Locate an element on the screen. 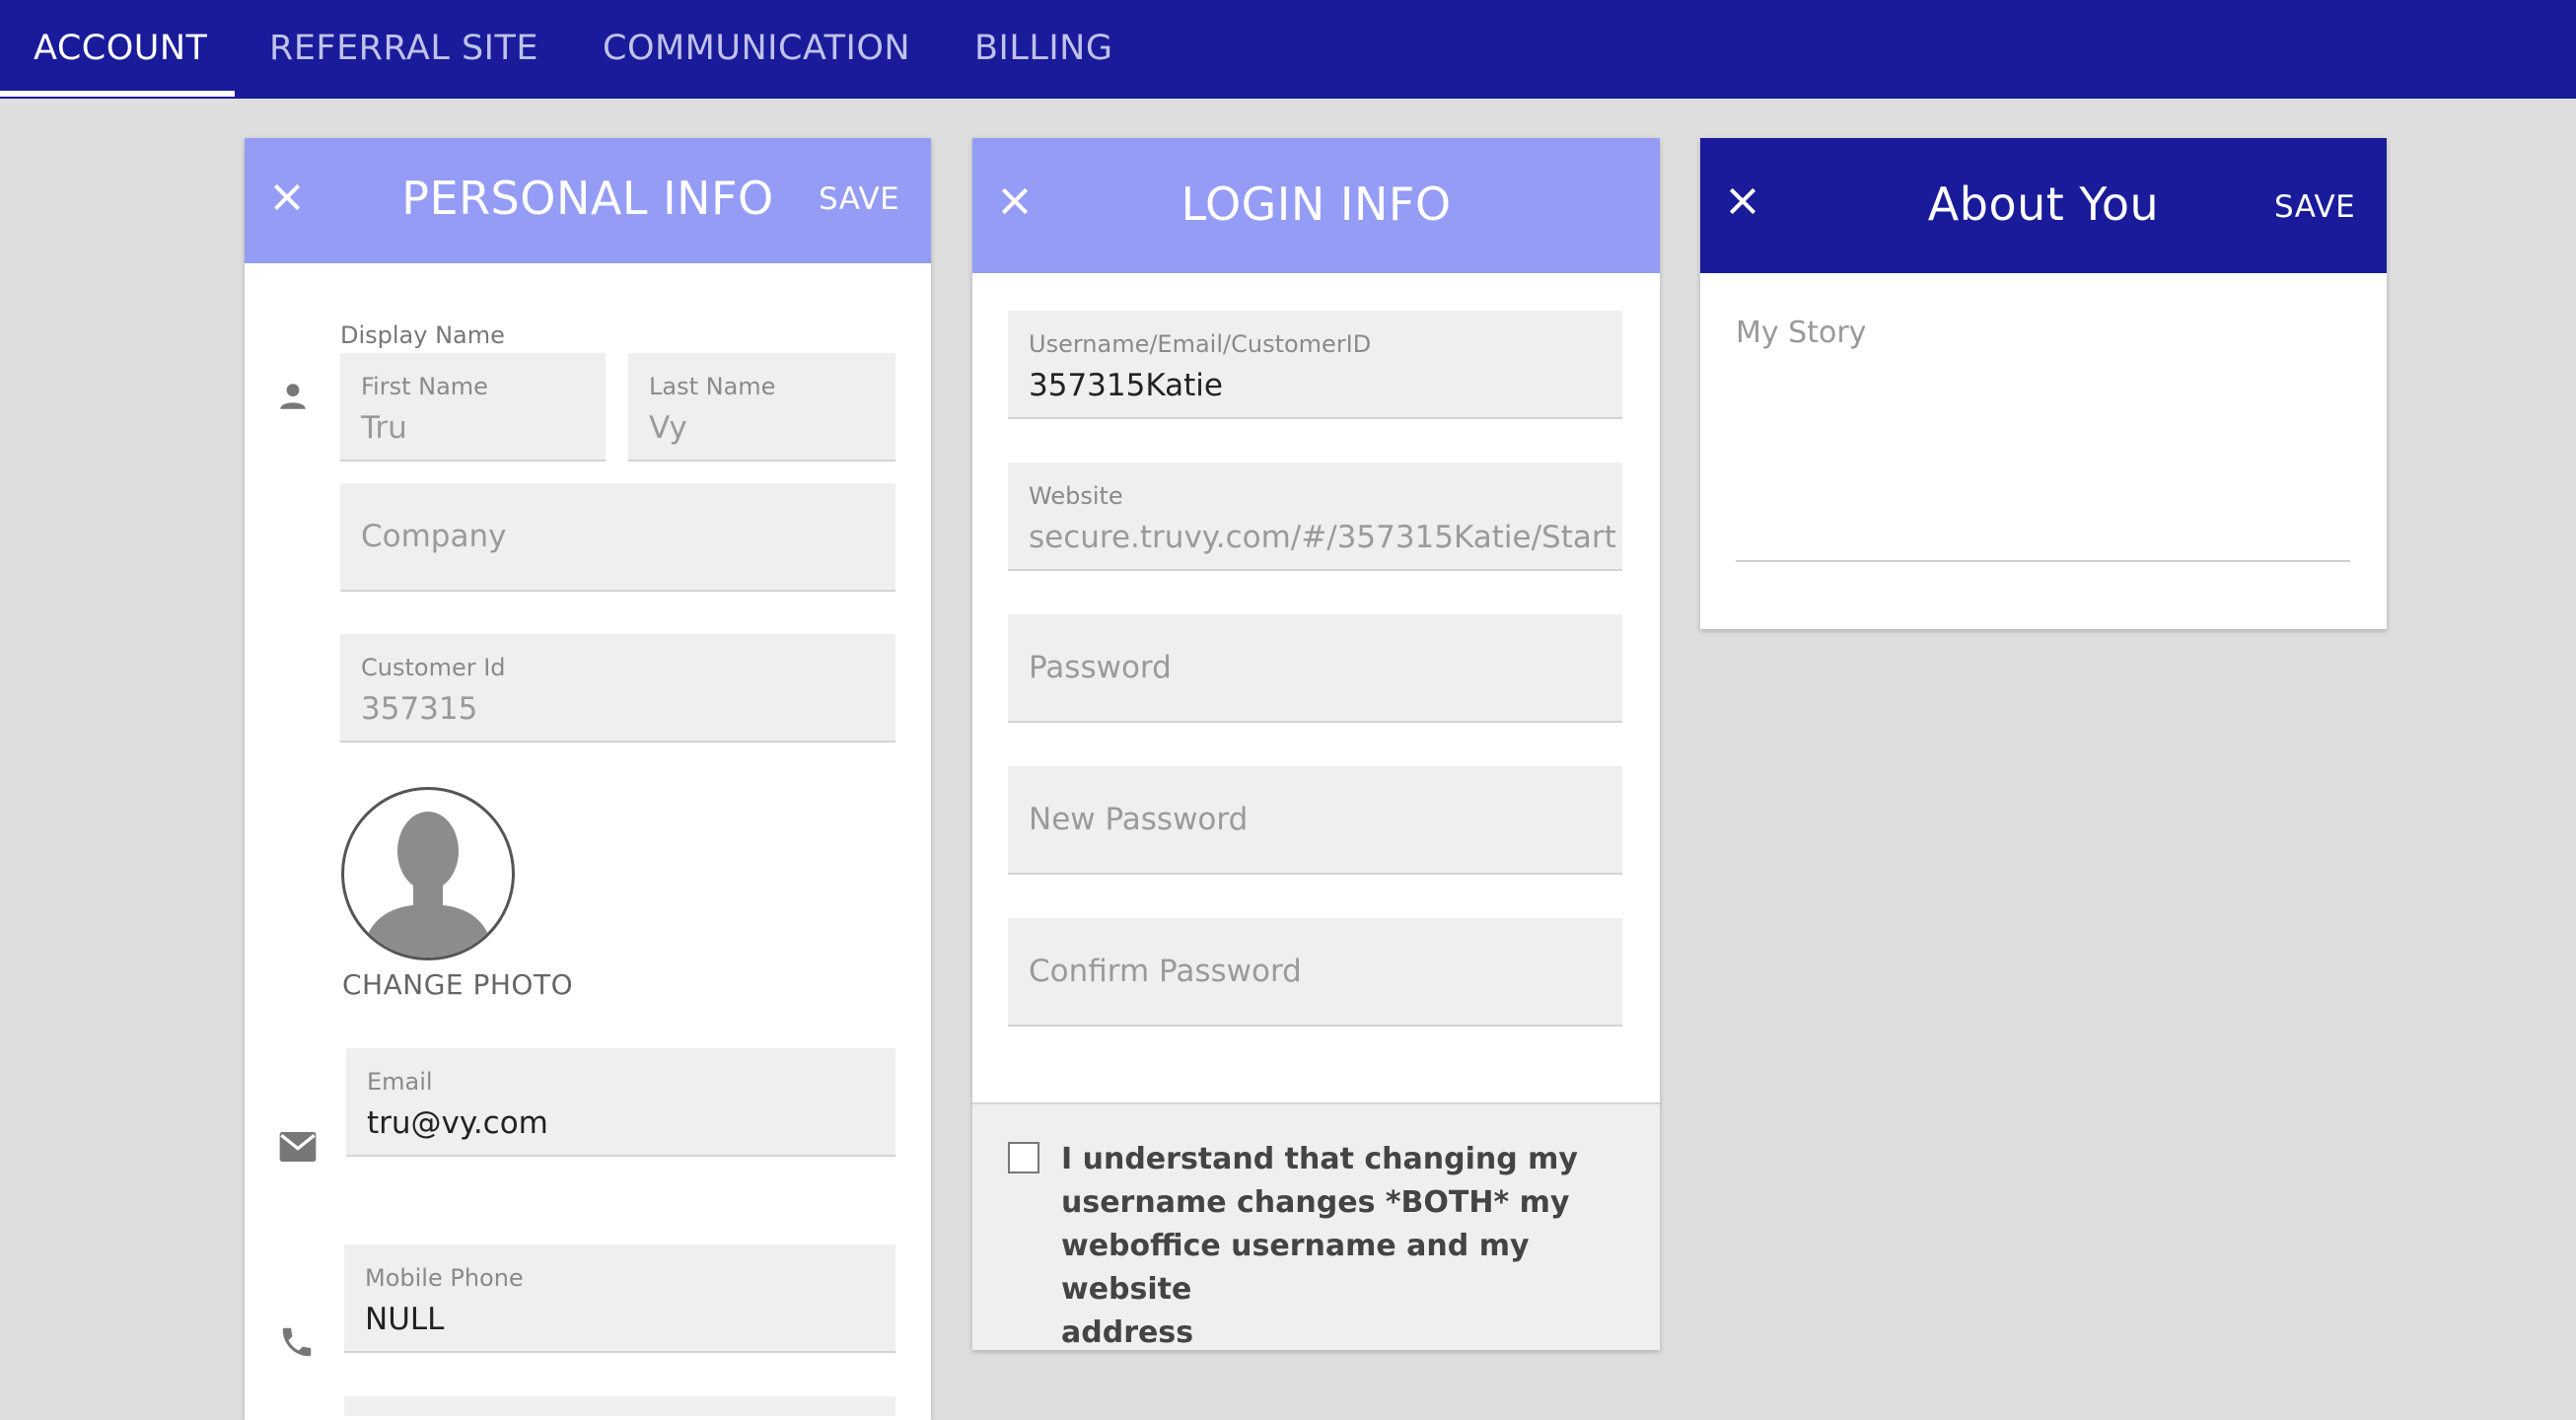 The image size is (2576, 1420). website-label: Website is located at coordinates (1076, 496).